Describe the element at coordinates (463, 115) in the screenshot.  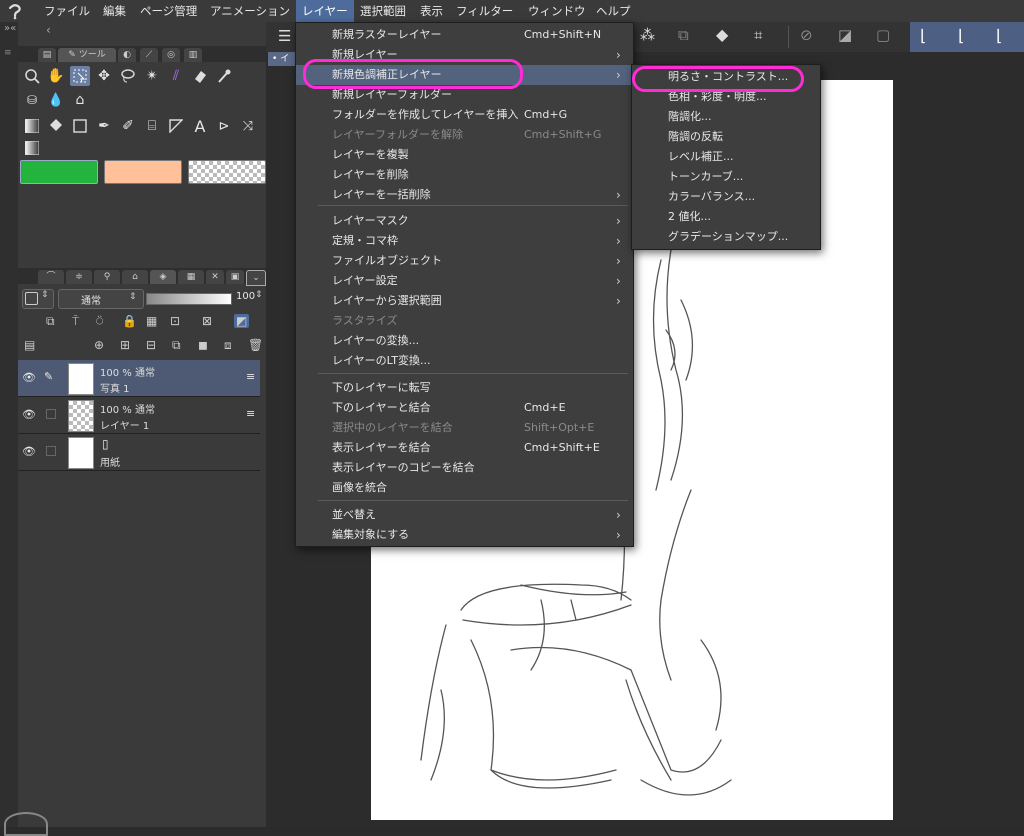
I see `menu-item-create-folder-insert-layer: フォルダーを作成してレイヤーを挿入 Cmd+G` at that location.